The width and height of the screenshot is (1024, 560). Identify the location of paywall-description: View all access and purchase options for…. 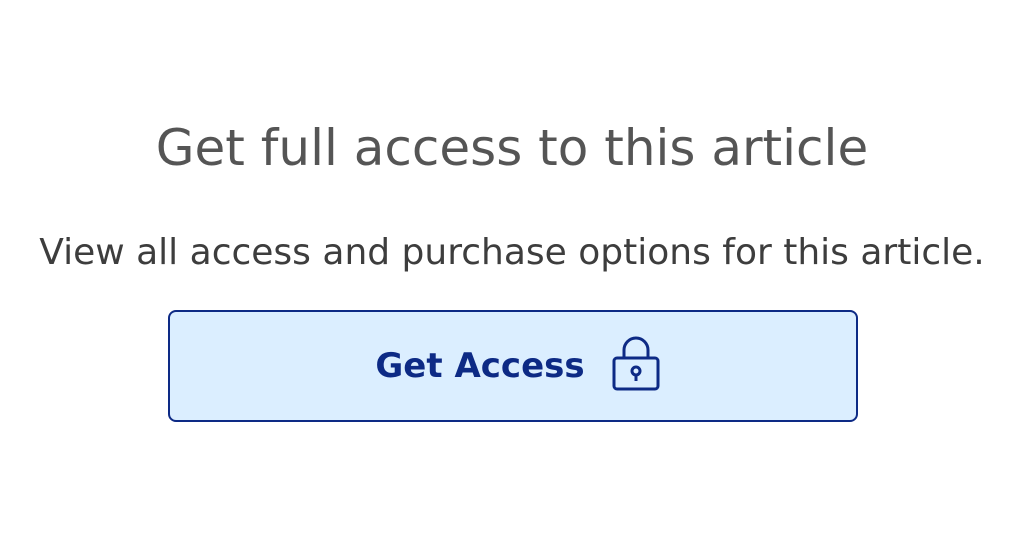
(512, 252).